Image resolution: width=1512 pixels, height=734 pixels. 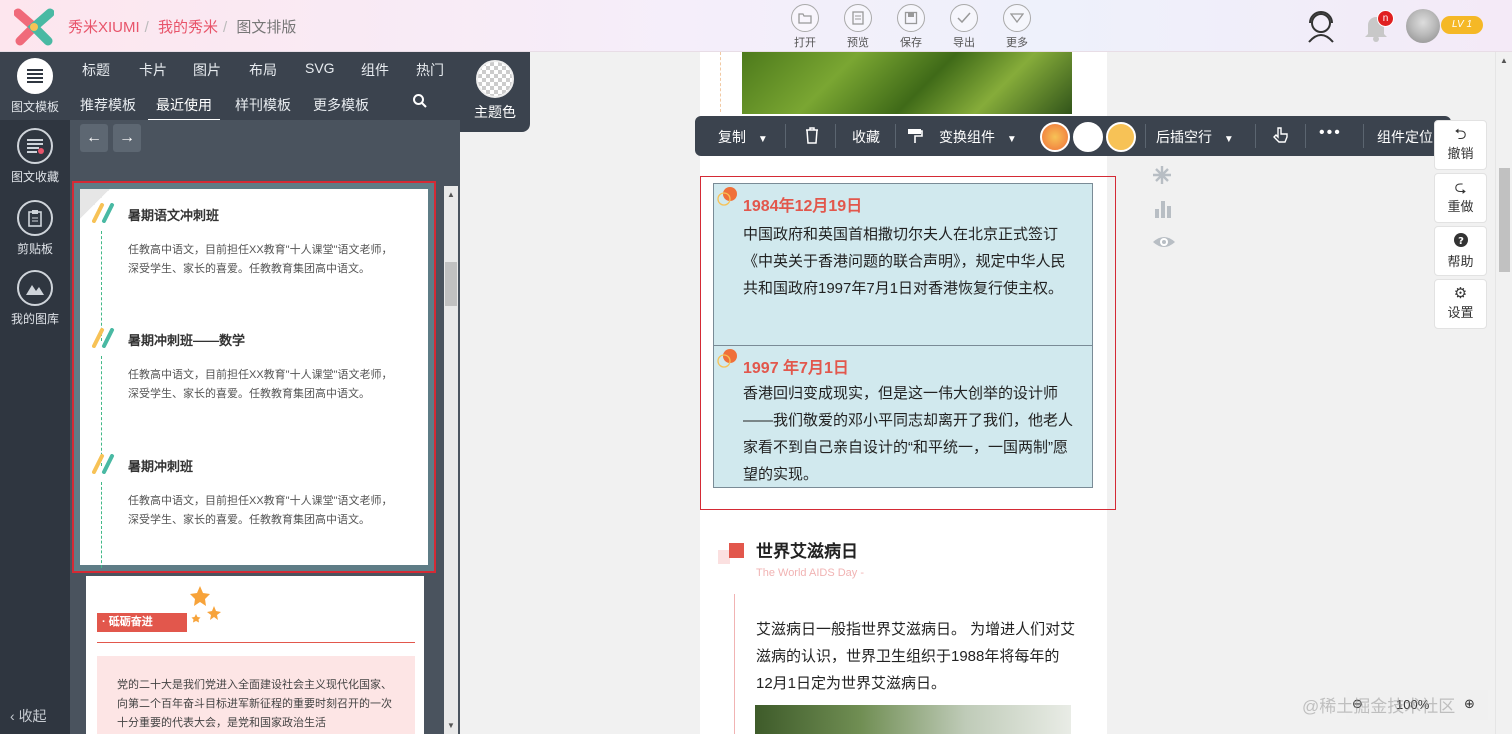 I want to click on more-options-button: •••, so click(x=1330, y=133).